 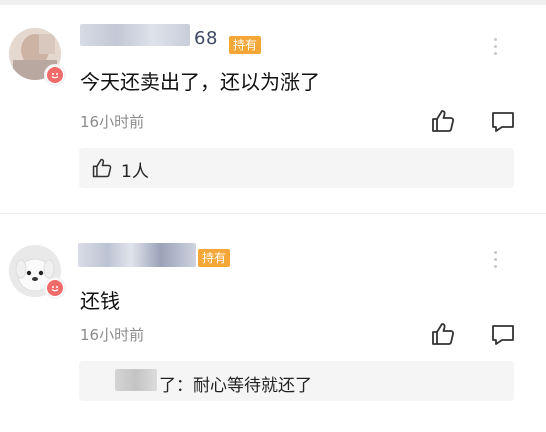 I want to click on comment-divider, so click(x=273, y=213).